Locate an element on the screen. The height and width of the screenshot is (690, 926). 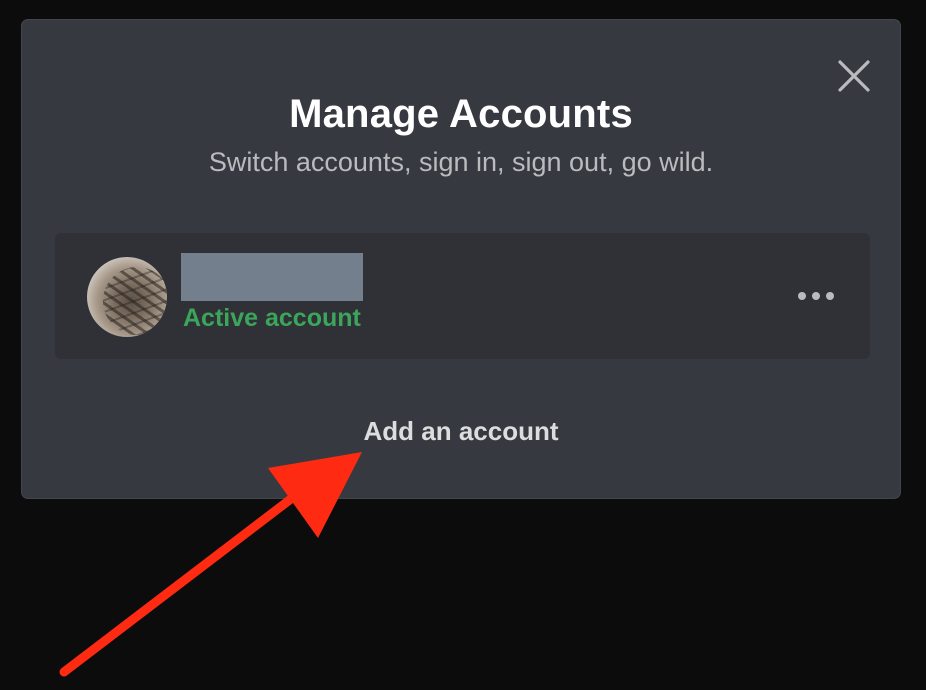
more-options-button is located at coordinates (816, 296).